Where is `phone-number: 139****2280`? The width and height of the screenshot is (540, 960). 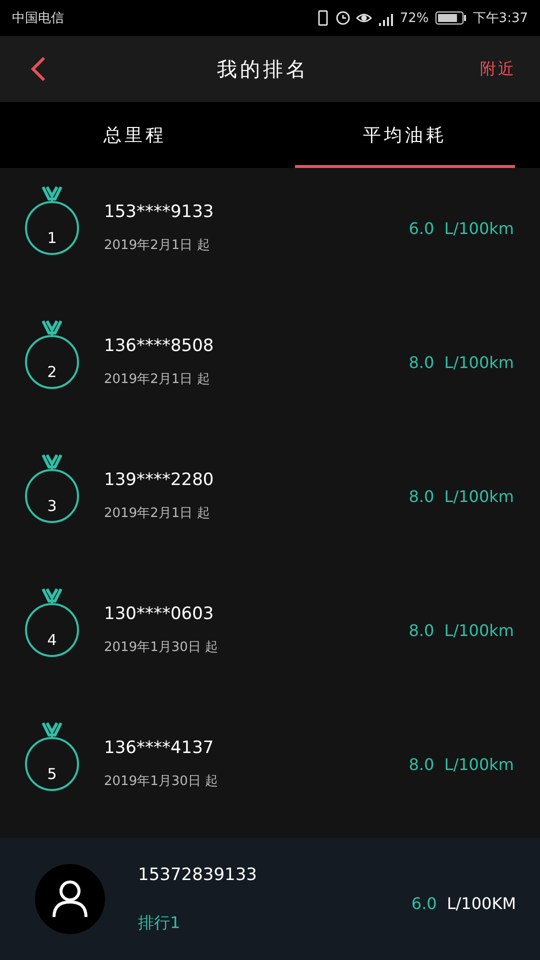 phone-number: 139****2280 is located at coordinates (159, 480).